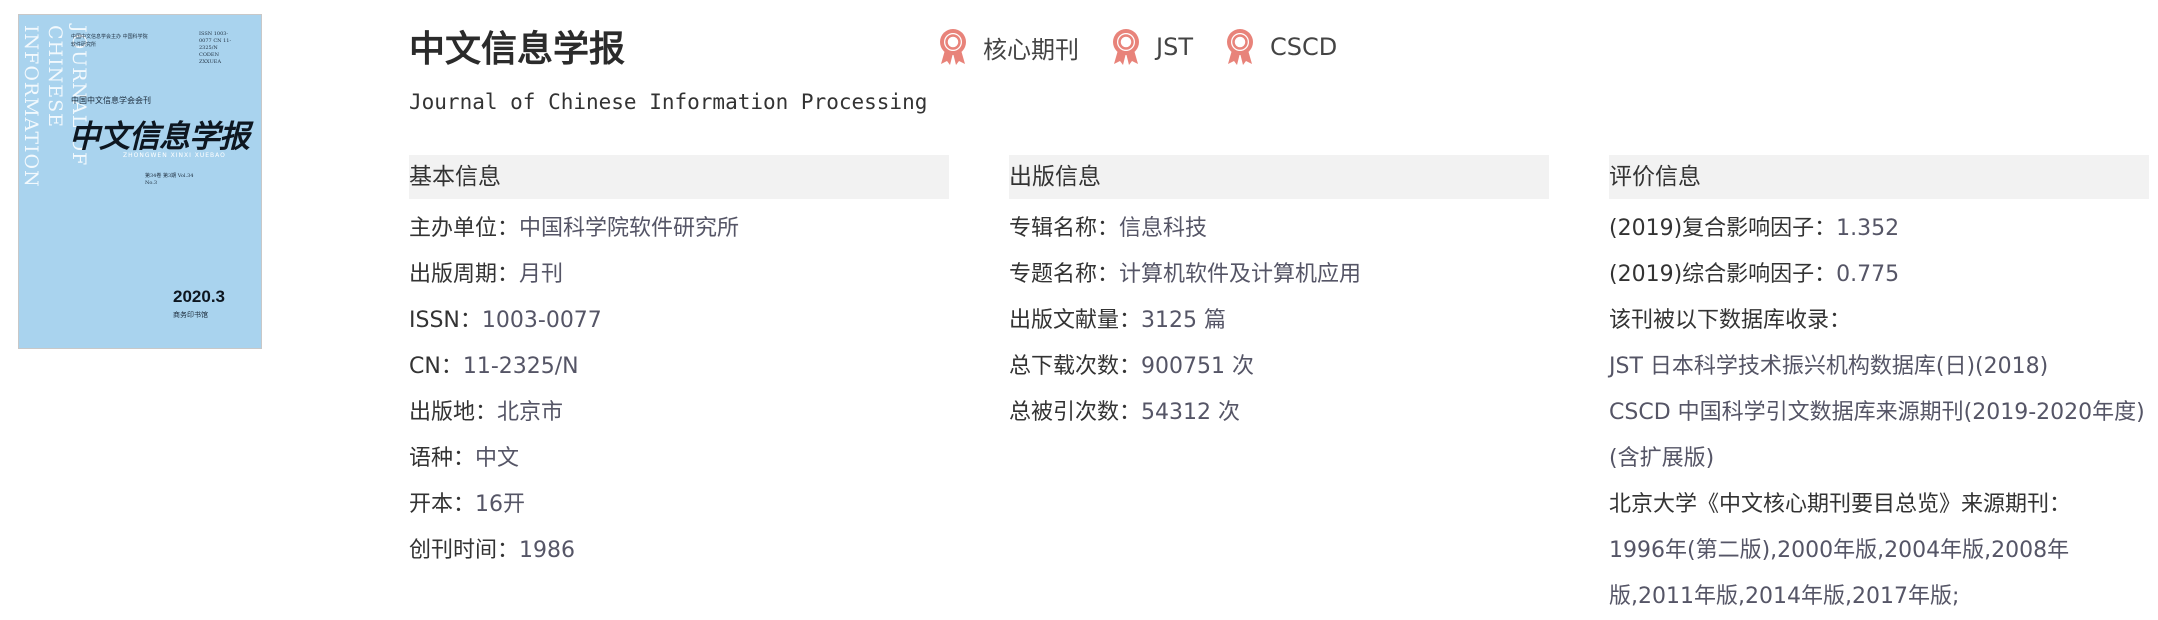 The height and width of the screenshot is (620, 2158). Describe the element at coordinates (517, 49) in the screenshot. I see `journal-title: 中文信息学报` at that location.